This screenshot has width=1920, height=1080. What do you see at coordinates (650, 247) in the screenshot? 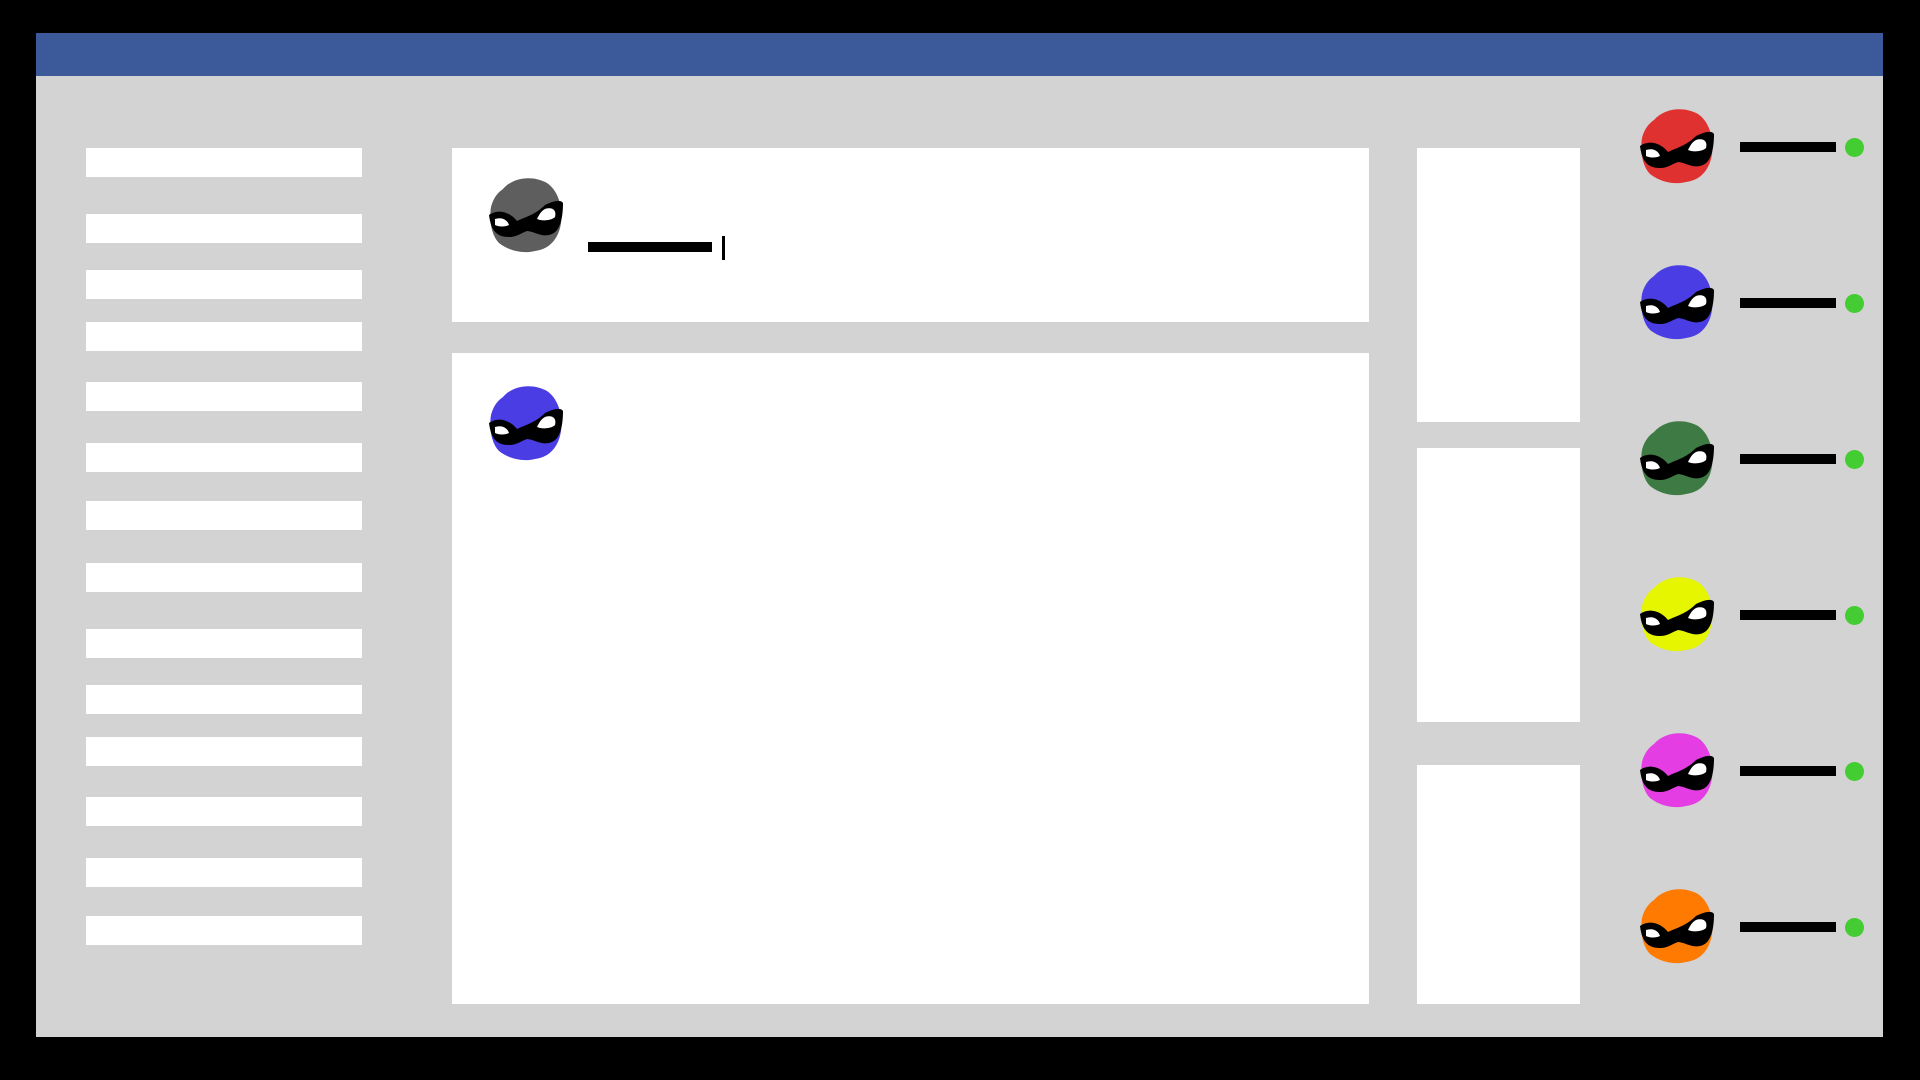
I see `composer-text-input` at bounding box center [650, 247].